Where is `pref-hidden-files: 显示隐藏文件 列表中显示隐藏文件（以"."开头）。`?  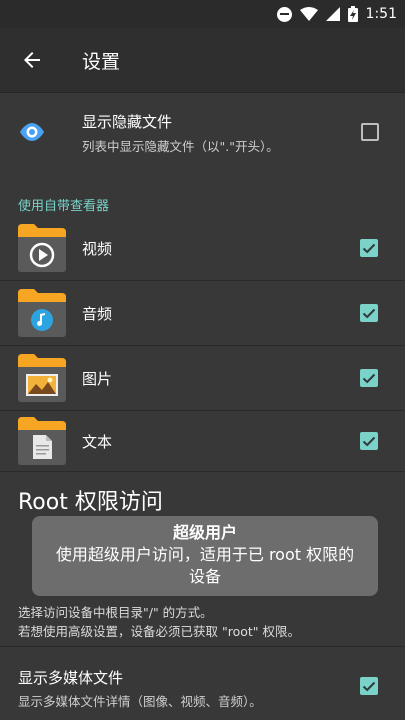 pref-hidden-files: 显示隐藏文件 列表中显示隐藏文件（以"."开头）。 is located at coordinates (202, 132).